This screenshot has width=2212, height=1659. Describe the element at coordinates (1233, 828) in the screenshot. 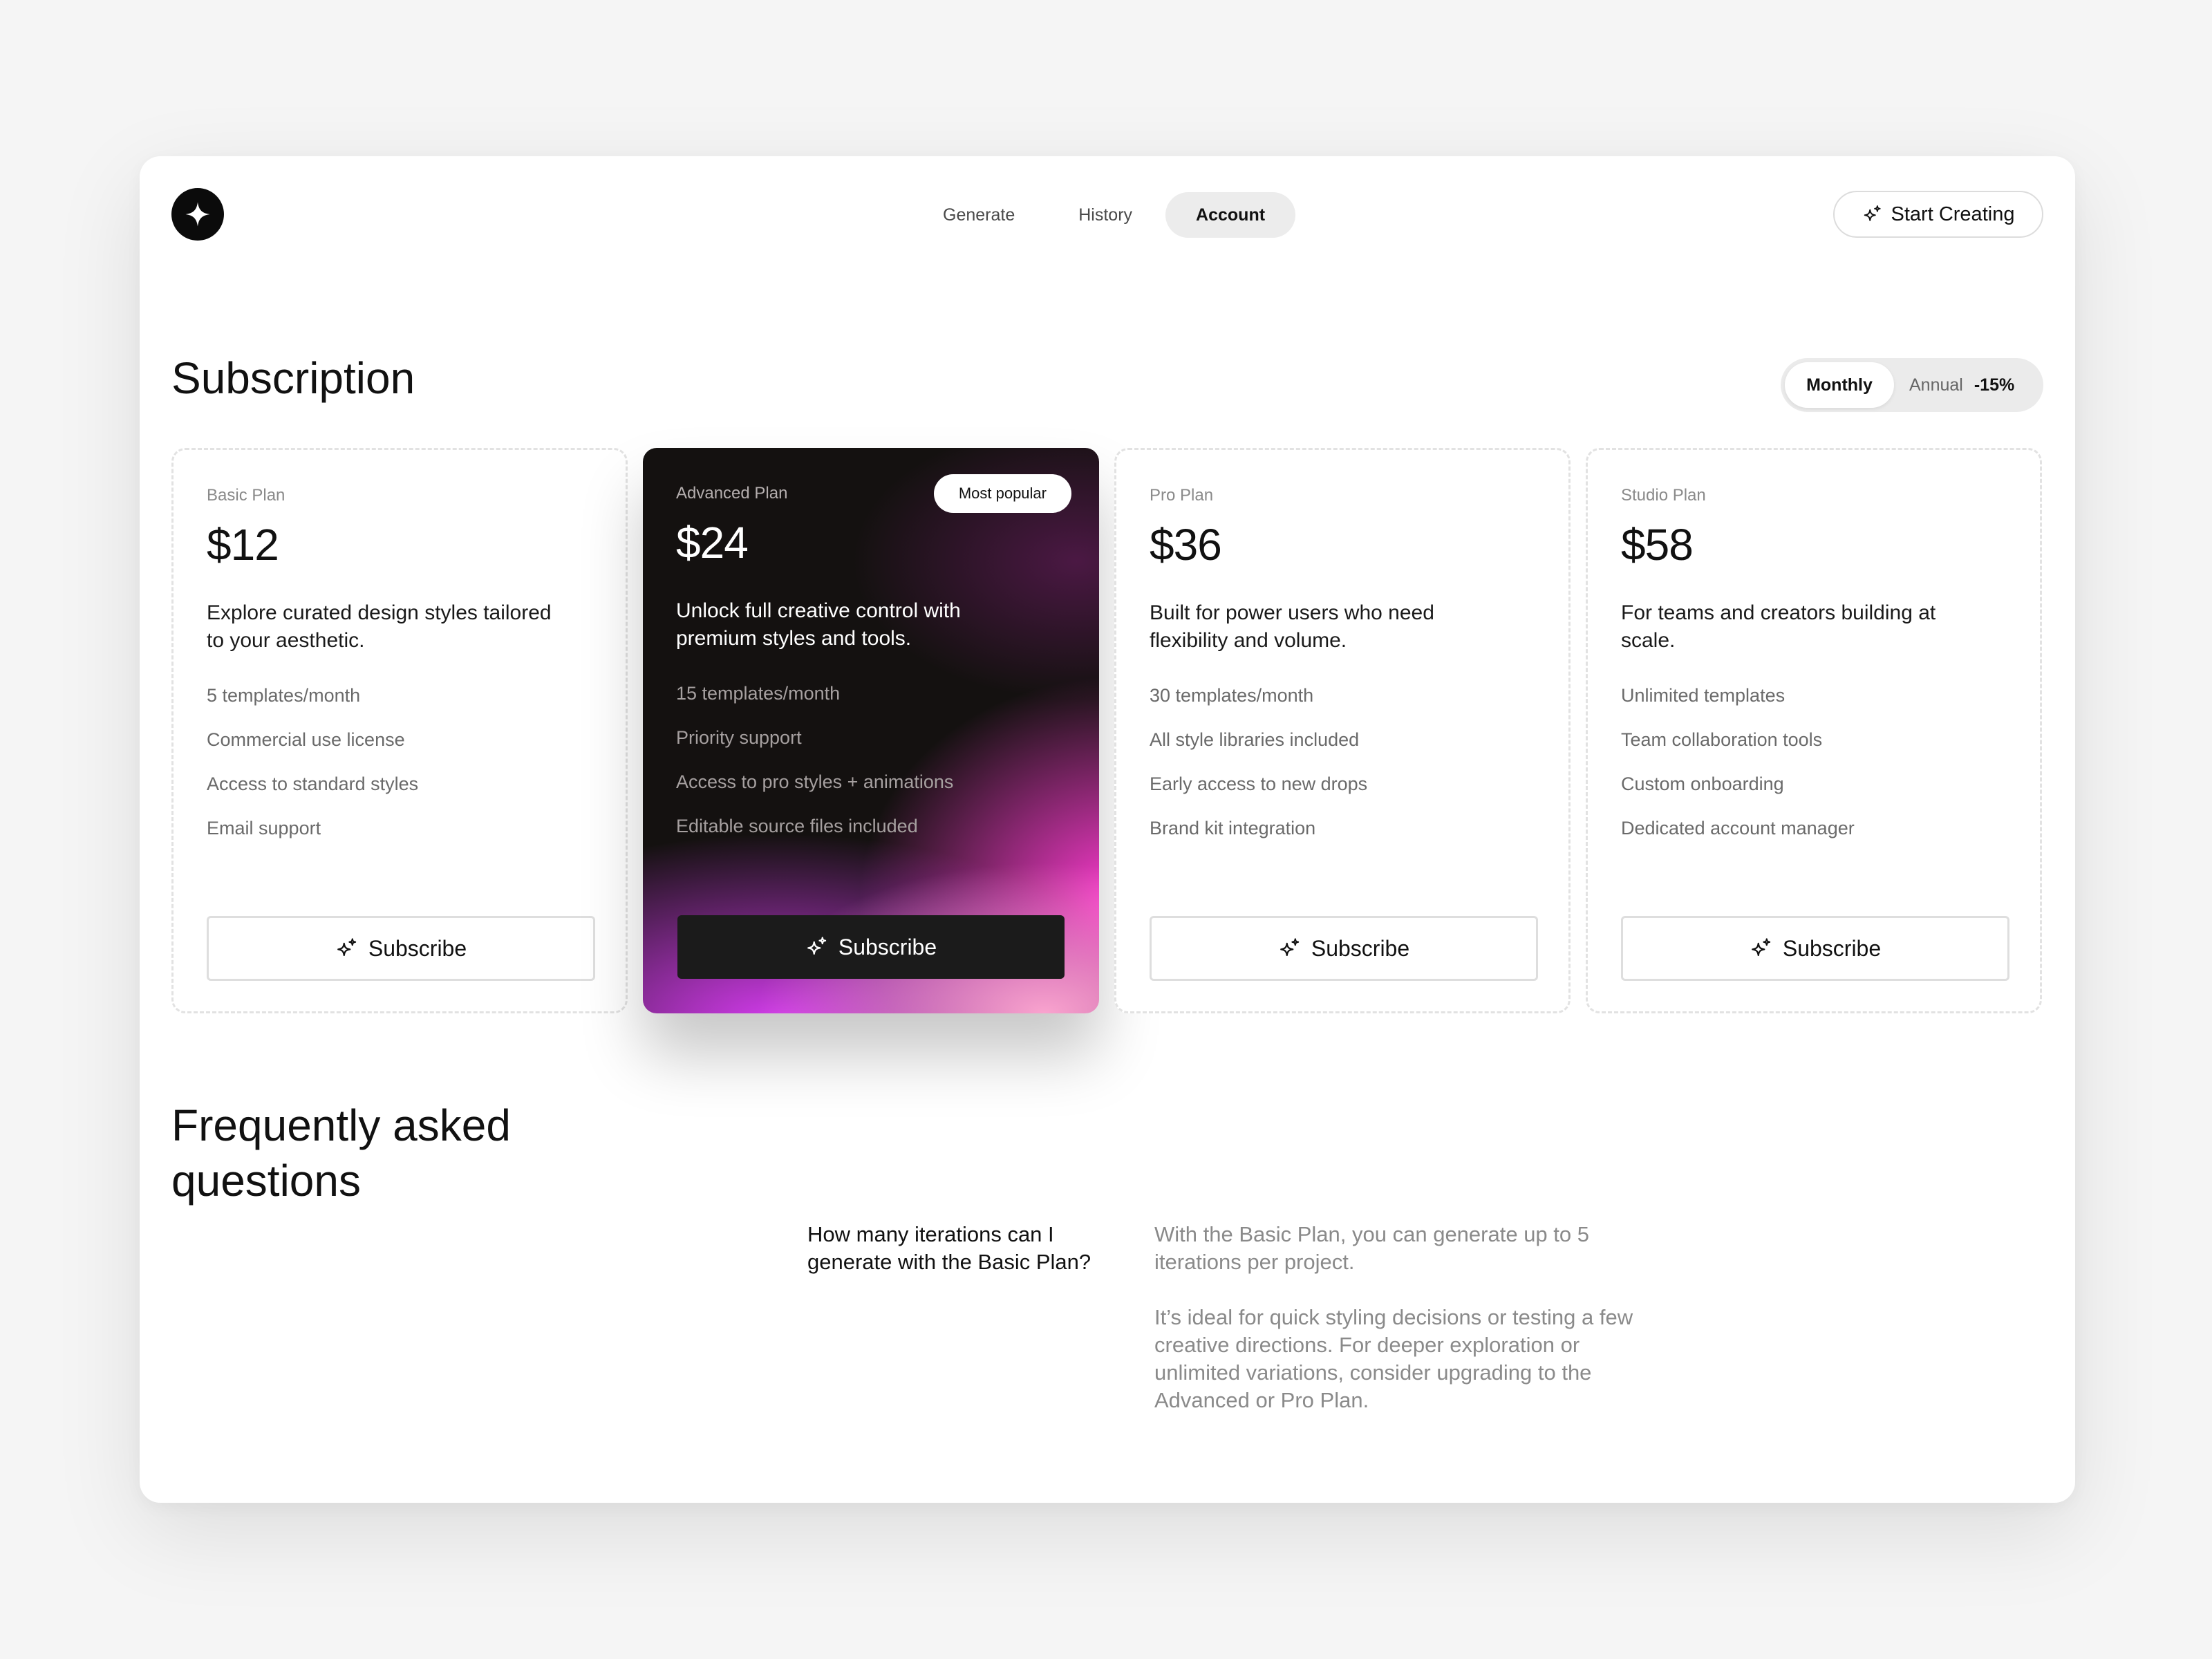

I see `feature-item: Brand kit integration` at that location.